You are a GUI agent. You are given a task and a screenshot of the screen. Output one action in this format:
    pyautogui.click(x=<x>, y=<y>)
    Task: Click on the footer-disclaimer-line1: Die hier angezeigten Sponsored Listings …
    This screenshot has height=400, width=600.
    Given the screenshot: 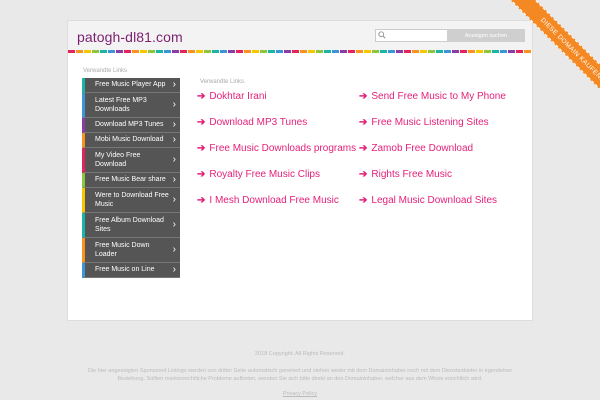 What is the action you would take?
    pyautogui.click(x=300, y=371)
    